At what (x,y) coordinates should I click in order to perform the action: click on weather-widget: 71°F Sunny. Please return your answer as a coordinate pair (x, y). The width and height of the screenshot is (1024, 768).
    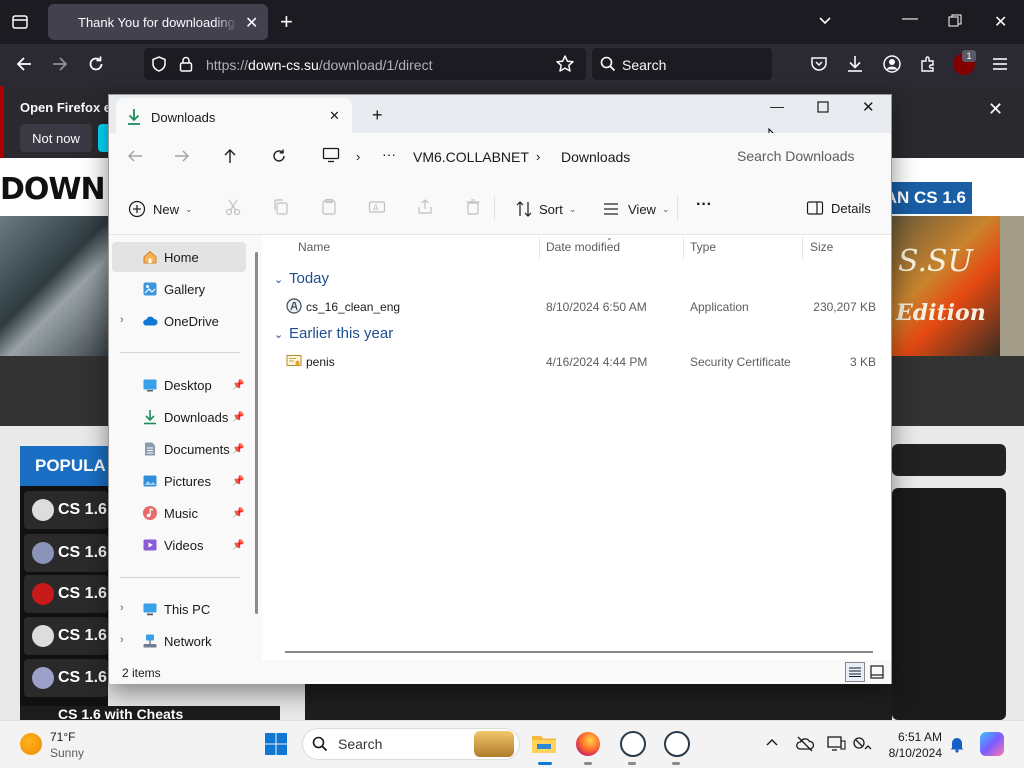
    Looking at the image, I should click on (67, 745).